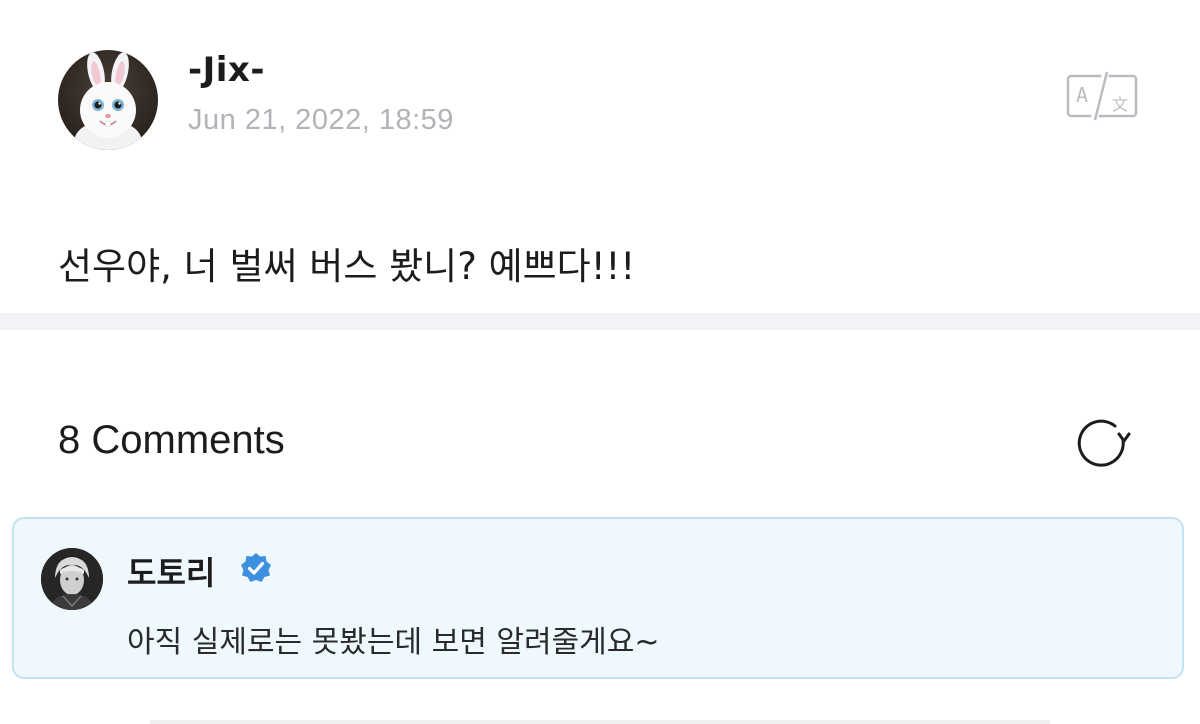 The height and width of the screenshot is (724, 1200). I want to click on verified-badge-icon, so click(256, 568).